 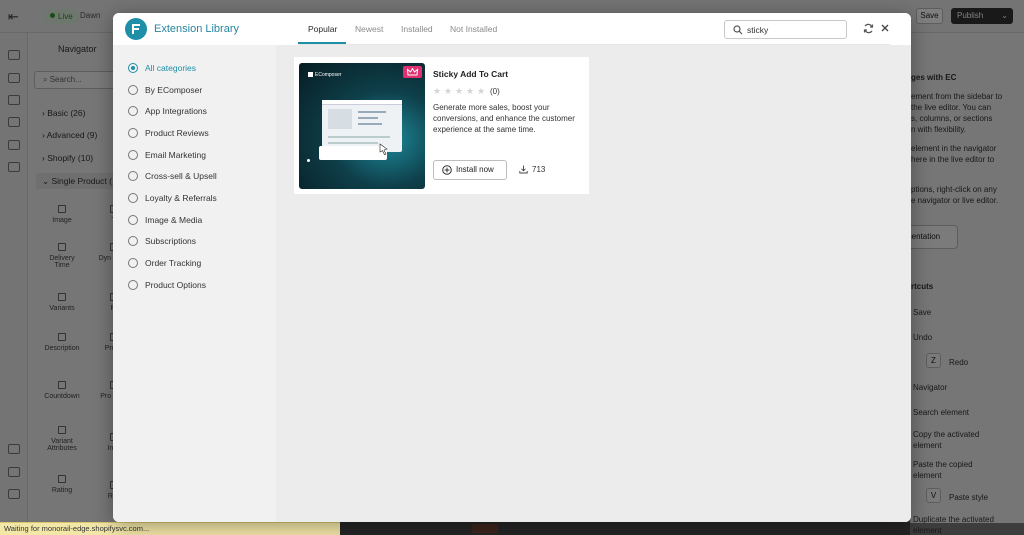 What do you see at coordinates (523, 169) in the screenshot?
I see `download-icon` at bounding box center [523, 169].